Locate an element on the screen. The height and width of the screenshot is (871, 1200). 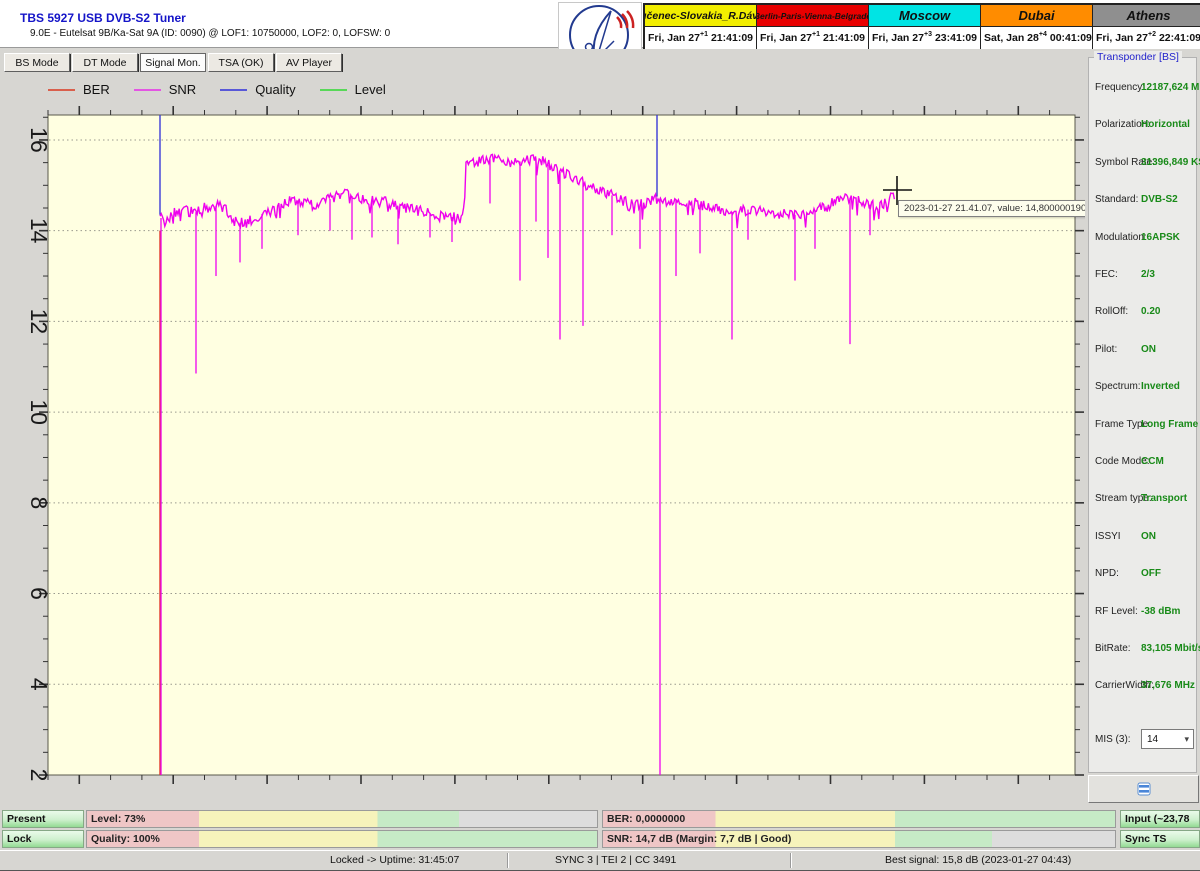
clock-time-cell: Sat, Jan 28 +4 00:41:09 is located at coordinates (1036, 38).